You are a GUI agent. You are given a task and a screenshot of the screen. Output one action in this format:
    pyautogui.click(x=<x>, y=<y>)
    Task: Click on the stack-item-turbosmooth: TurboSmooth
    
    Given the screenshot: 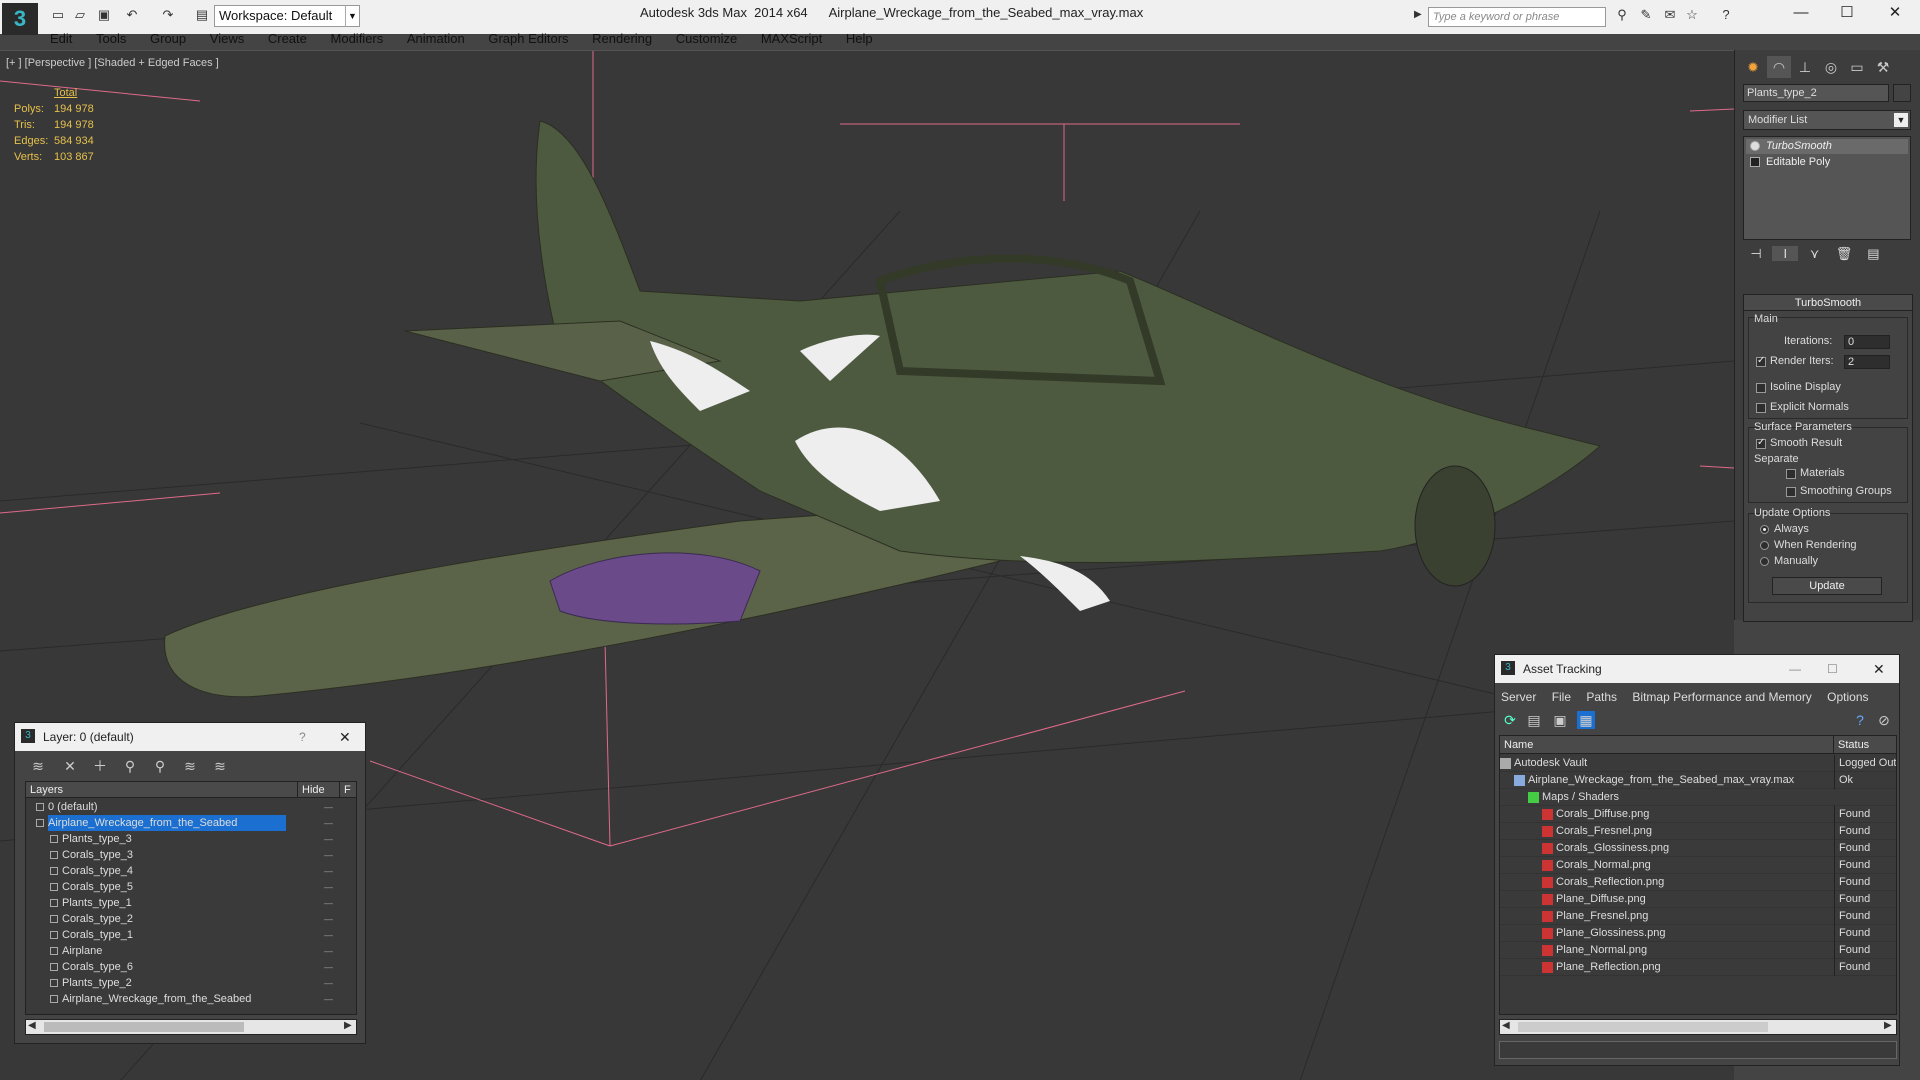 What is the action you would take?
    pyautogui.click(x=1827, y=146)
    